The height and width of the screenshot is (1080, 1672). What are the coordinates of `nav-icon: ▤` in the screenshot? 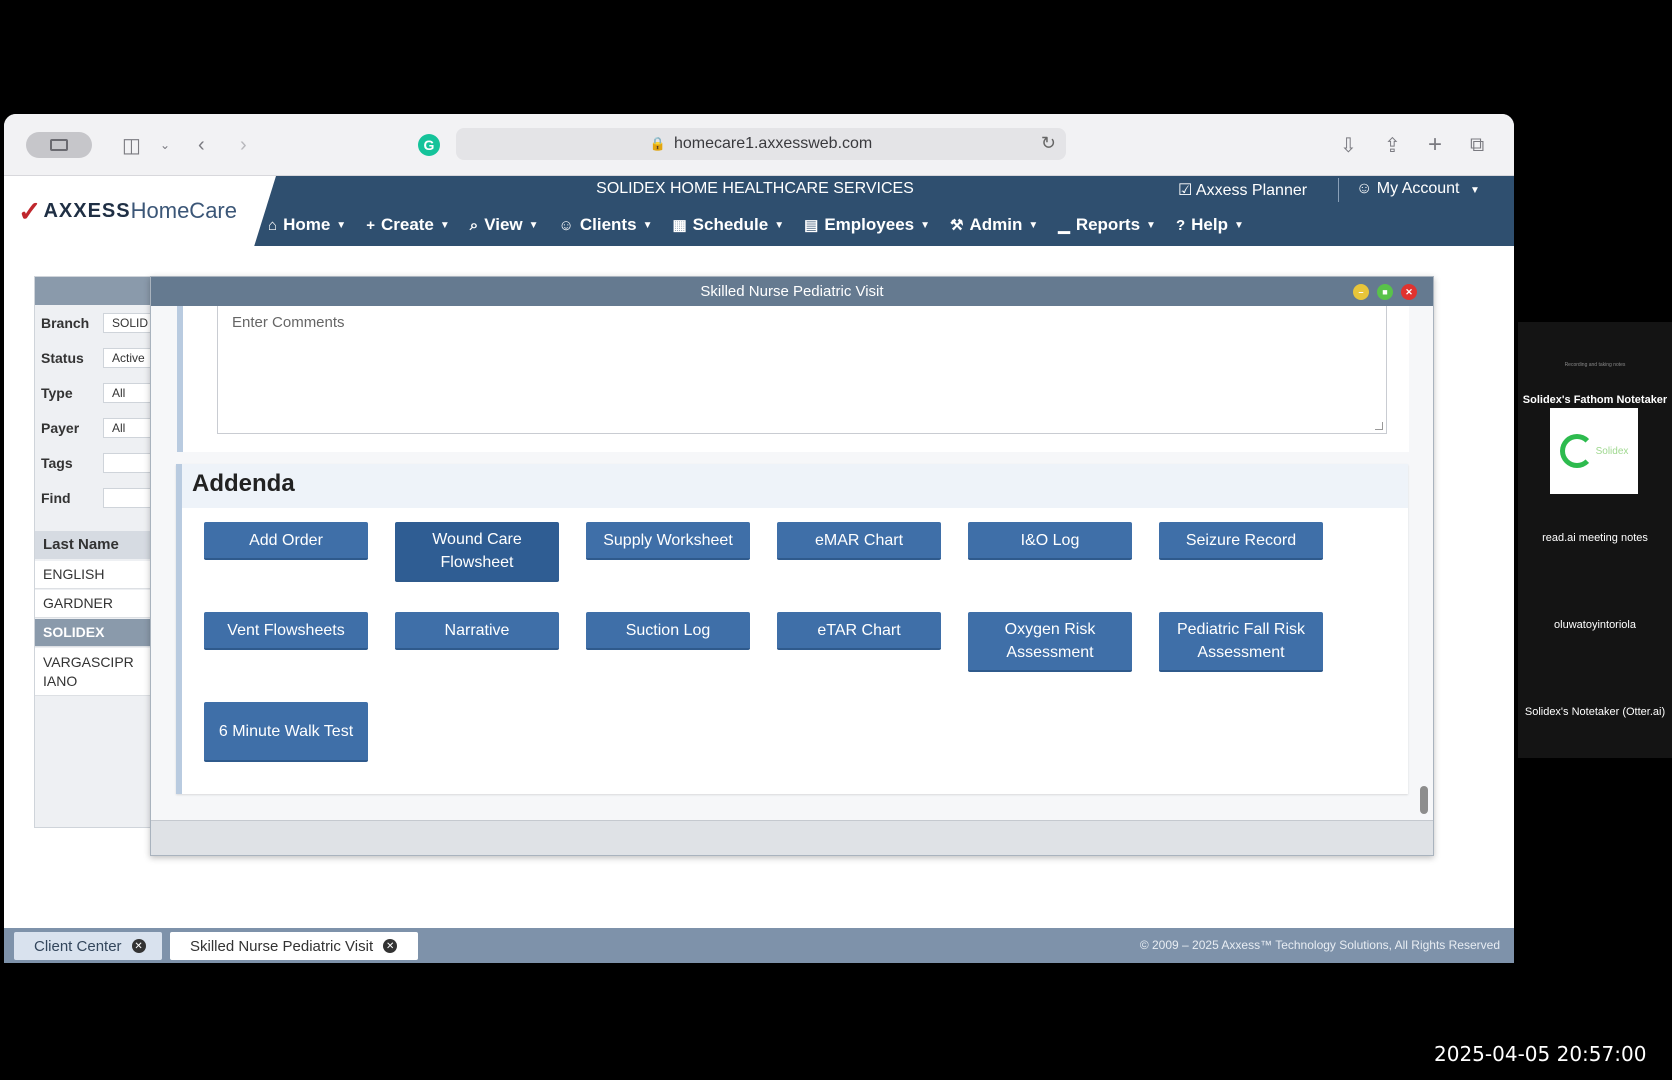 It's located at (811, 225).